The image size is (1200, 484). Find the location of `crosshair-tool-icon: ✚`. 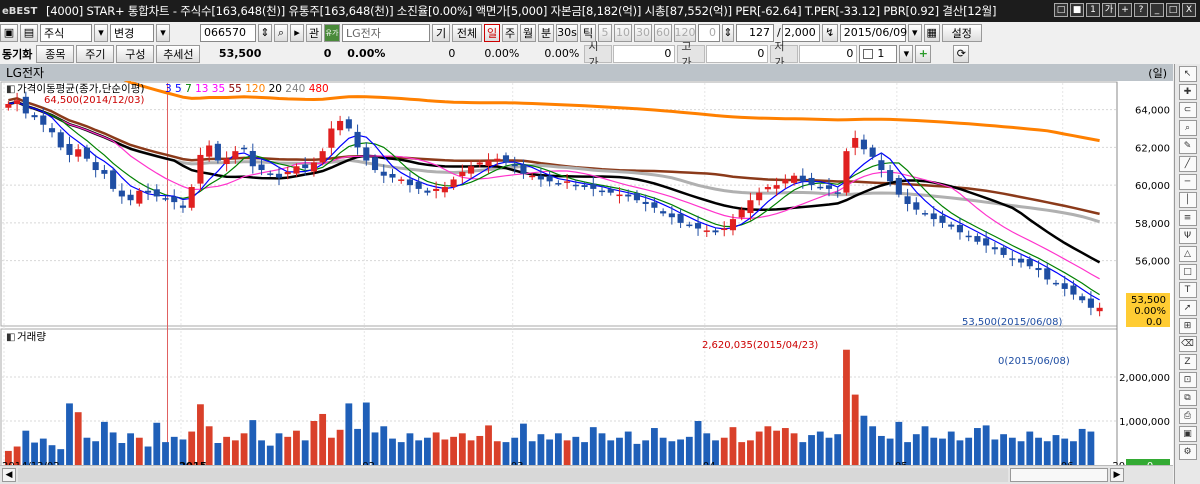

crosshair-tool-icon: ✚ is located at coordinates (1187, 92).